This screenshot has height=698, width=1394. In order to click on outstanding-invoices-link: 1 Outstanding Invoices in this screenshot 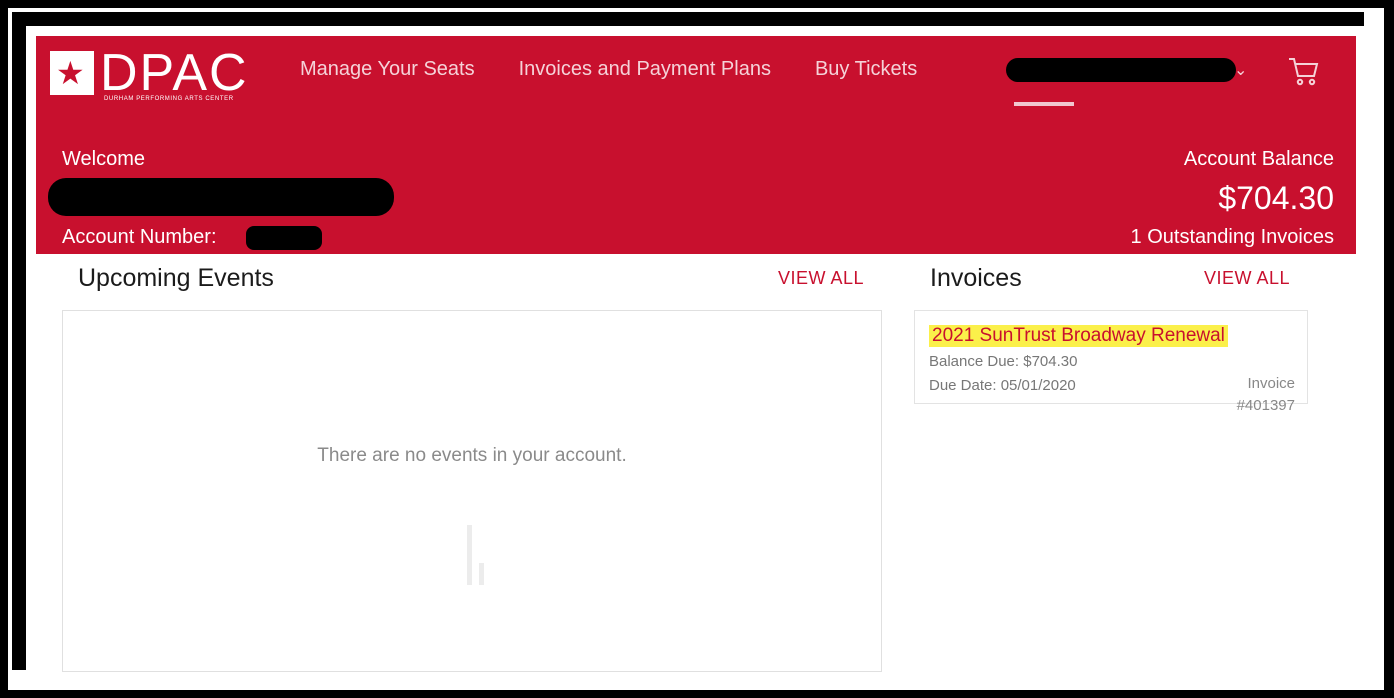, I will do `click(1232, 237)`.